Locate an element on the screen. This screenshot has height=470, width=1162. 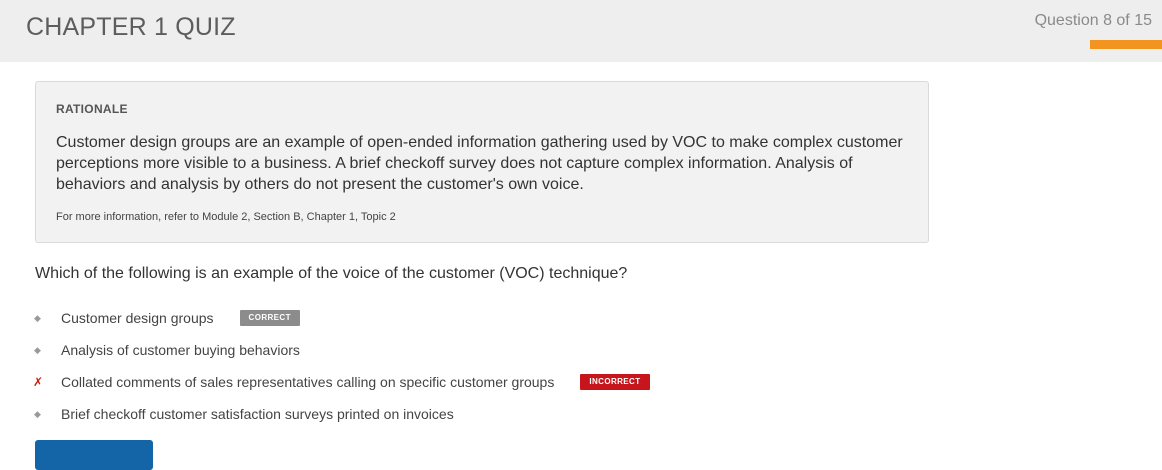
question-progress-label: Question 8 of 15 is located at coordinates (1093, 20).